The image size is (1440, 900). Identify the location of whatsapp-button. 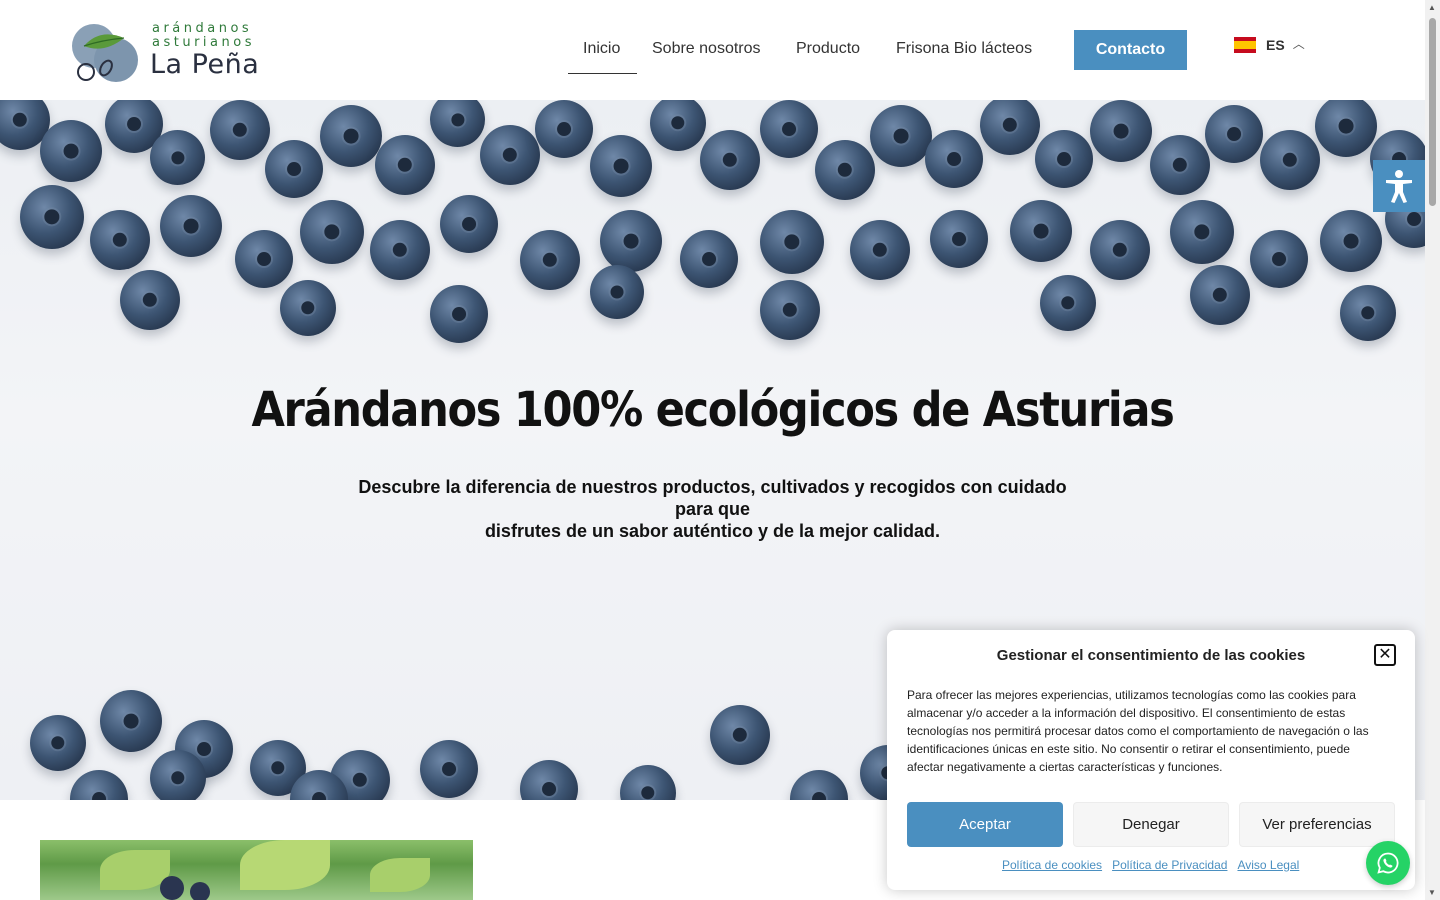
(1388, 863).